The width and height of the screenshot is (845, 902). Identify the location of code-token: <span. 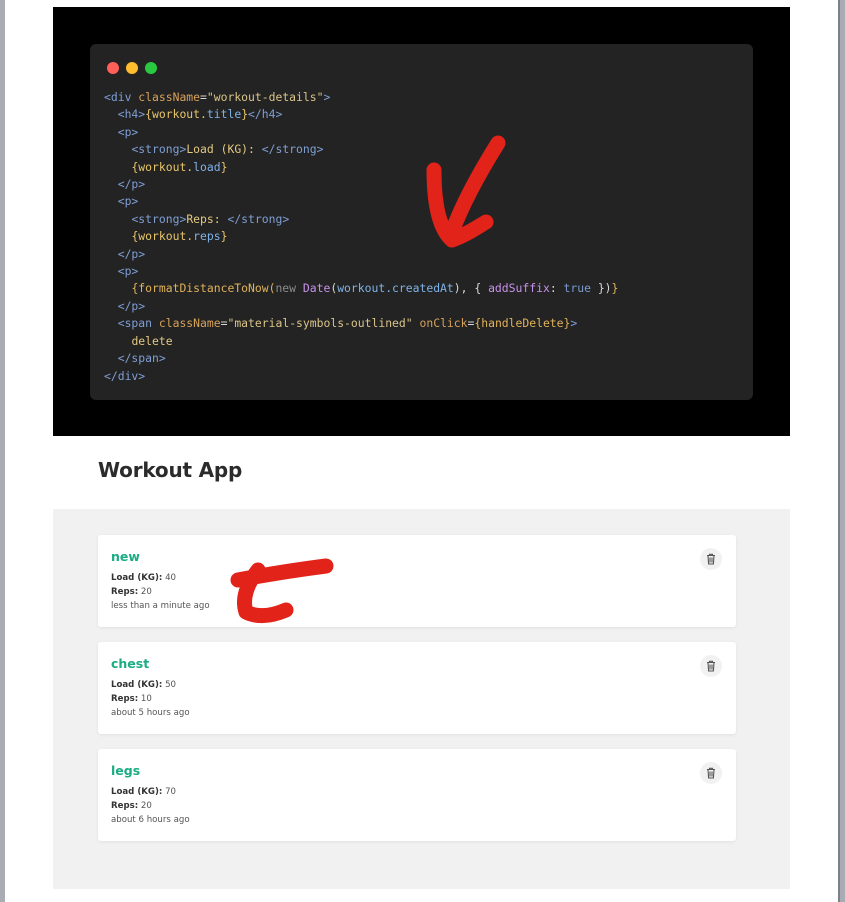
(138, 323).